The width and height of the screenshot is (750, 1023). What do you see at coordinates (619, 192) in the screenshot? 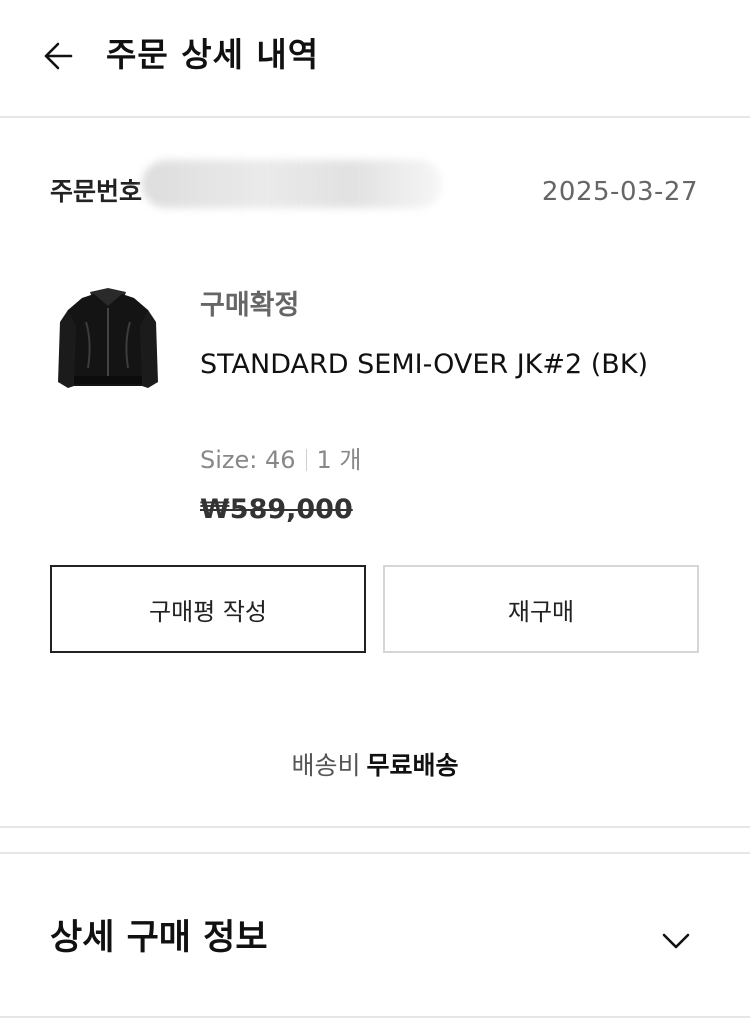
I see `order-date: 2025-03-27` at bounding box center [619, 192].